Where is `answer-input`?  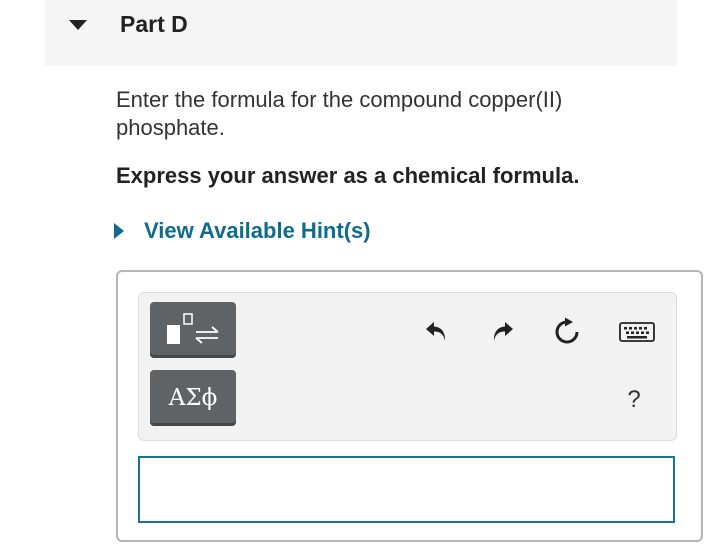
answer-input is located at coordinates (406, 489).